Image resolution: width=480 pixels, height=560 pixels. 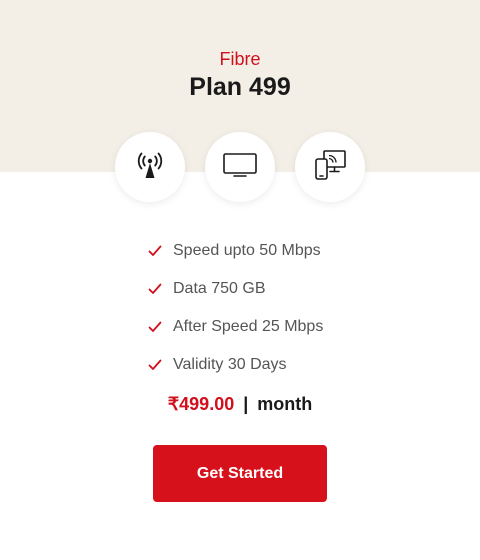 I want to click on feature-label: Data 750 GB, so click(x=219, y=288).